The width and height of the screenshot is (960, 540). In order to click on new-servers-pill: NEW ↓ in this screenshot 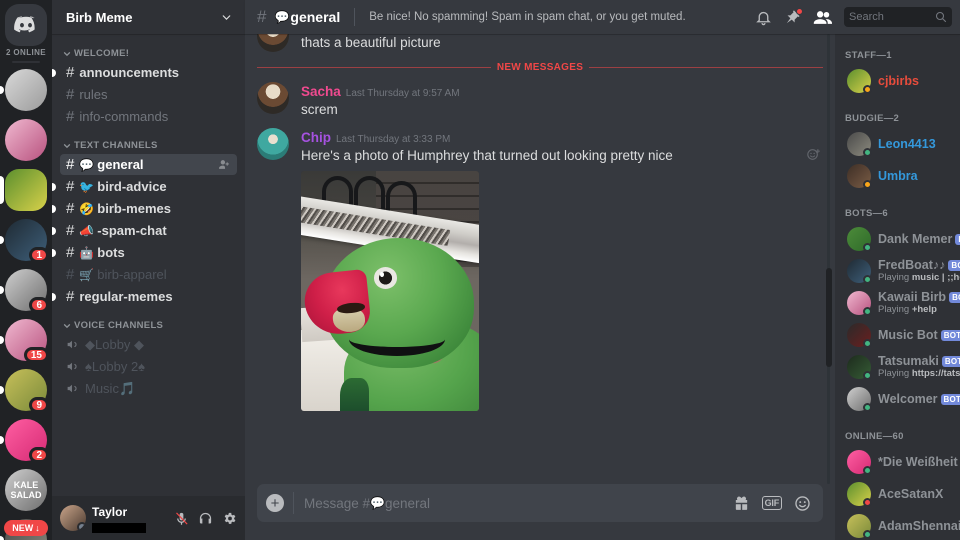, I will do `click(26, 528)`.